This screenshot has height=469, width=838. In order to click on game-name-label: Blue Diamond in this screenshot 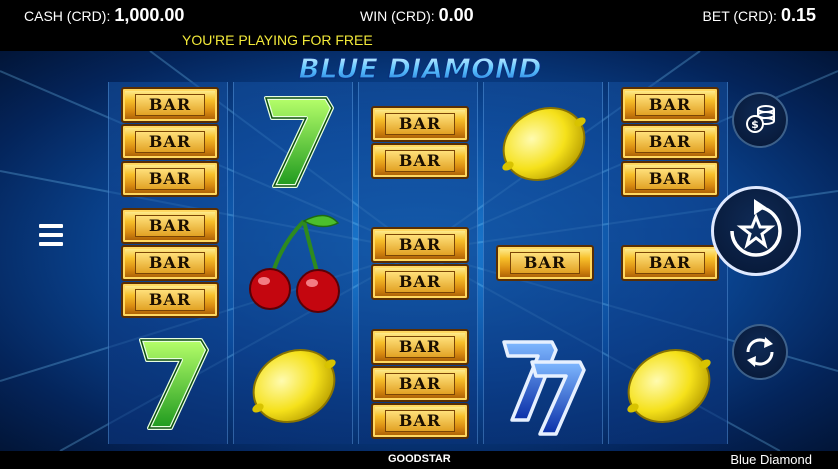, I will do `click(771, 459)`.